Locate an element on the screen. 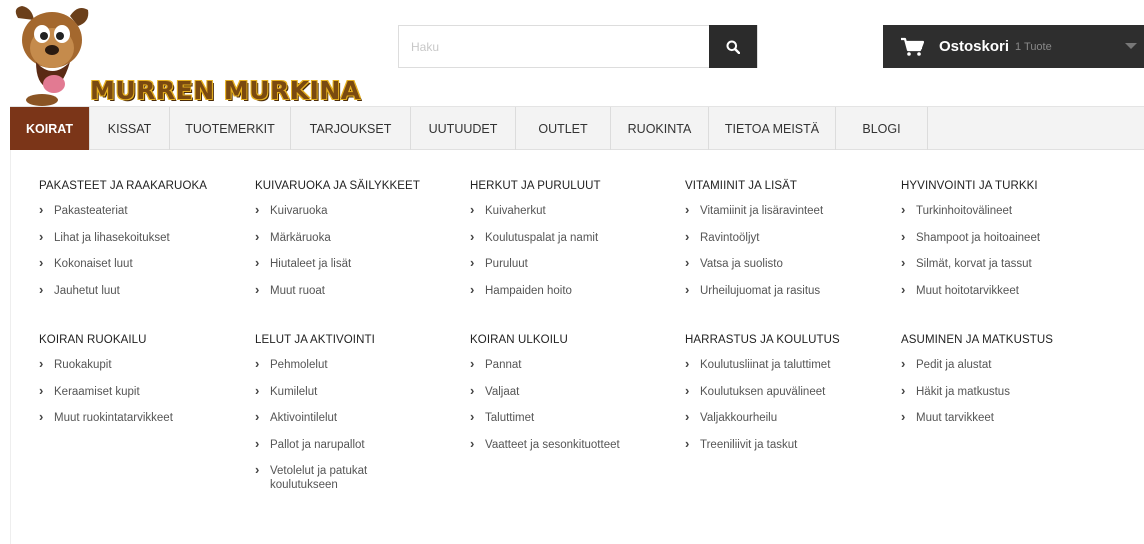 Image resolution: width=1144 pixels, height=544 pixels. nav-item-uutuudet: UUTUUDET is located at coordinates (463, 128).